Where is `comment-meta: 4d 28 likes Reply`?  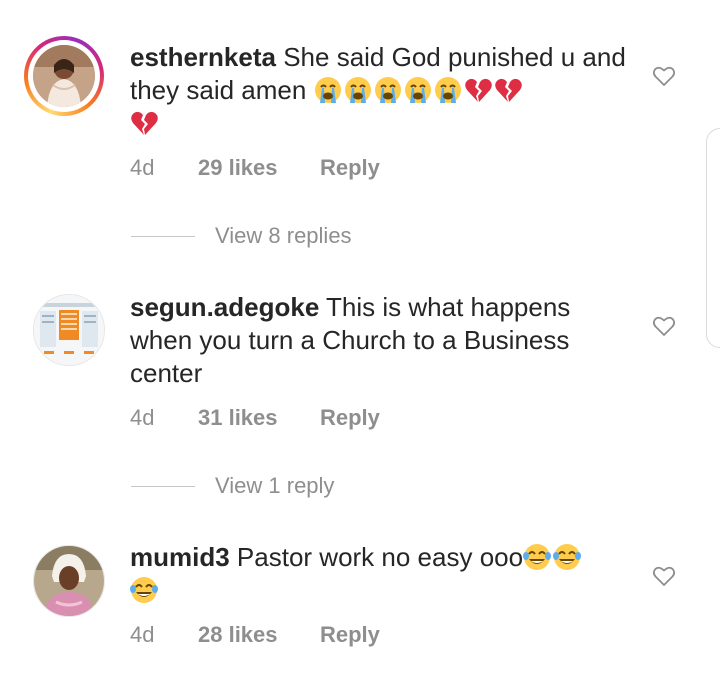
comment-meta: 4d 28 likes Reply is located at coordinates (255, 635).